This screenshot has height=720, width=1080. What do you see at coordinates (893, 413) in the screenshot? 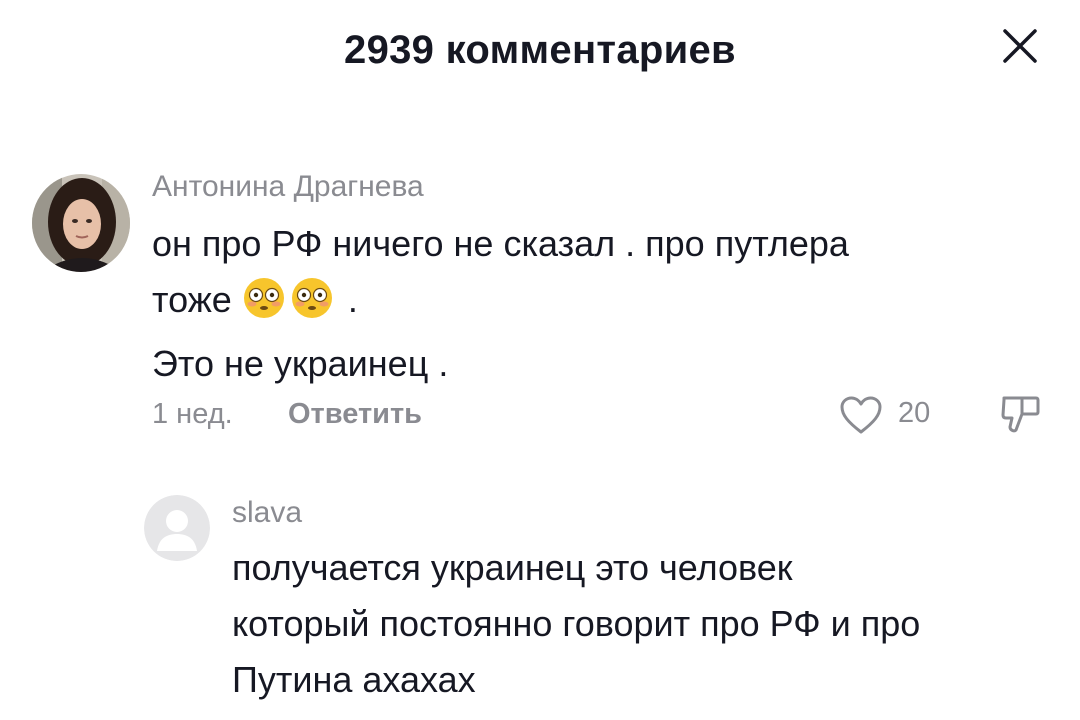
I see `like-button: 20` at bounding box center [893, 413].